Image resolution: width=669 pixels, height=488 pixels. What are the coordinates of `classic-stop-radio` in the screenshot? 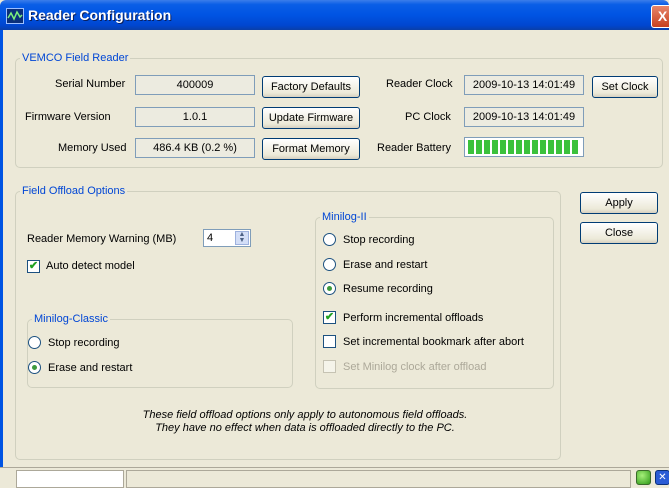 It's located at (34, 342).